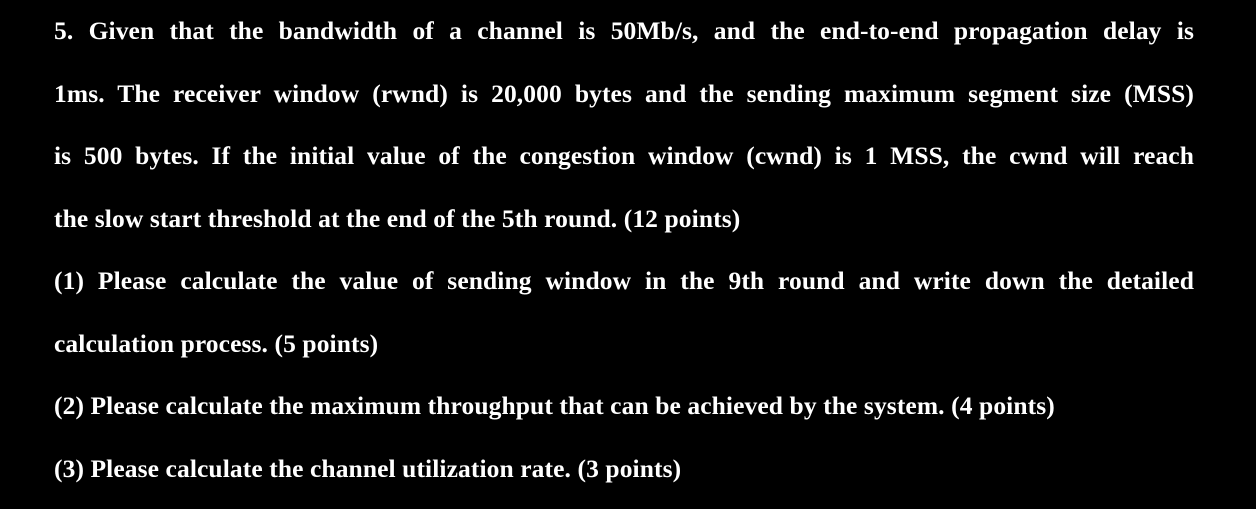  What do you see at coordinates (216, 343) in the screenshot?
I see `sub-question-1-line-2: calculation process. (5 points)` at bounding box center [216, 343].